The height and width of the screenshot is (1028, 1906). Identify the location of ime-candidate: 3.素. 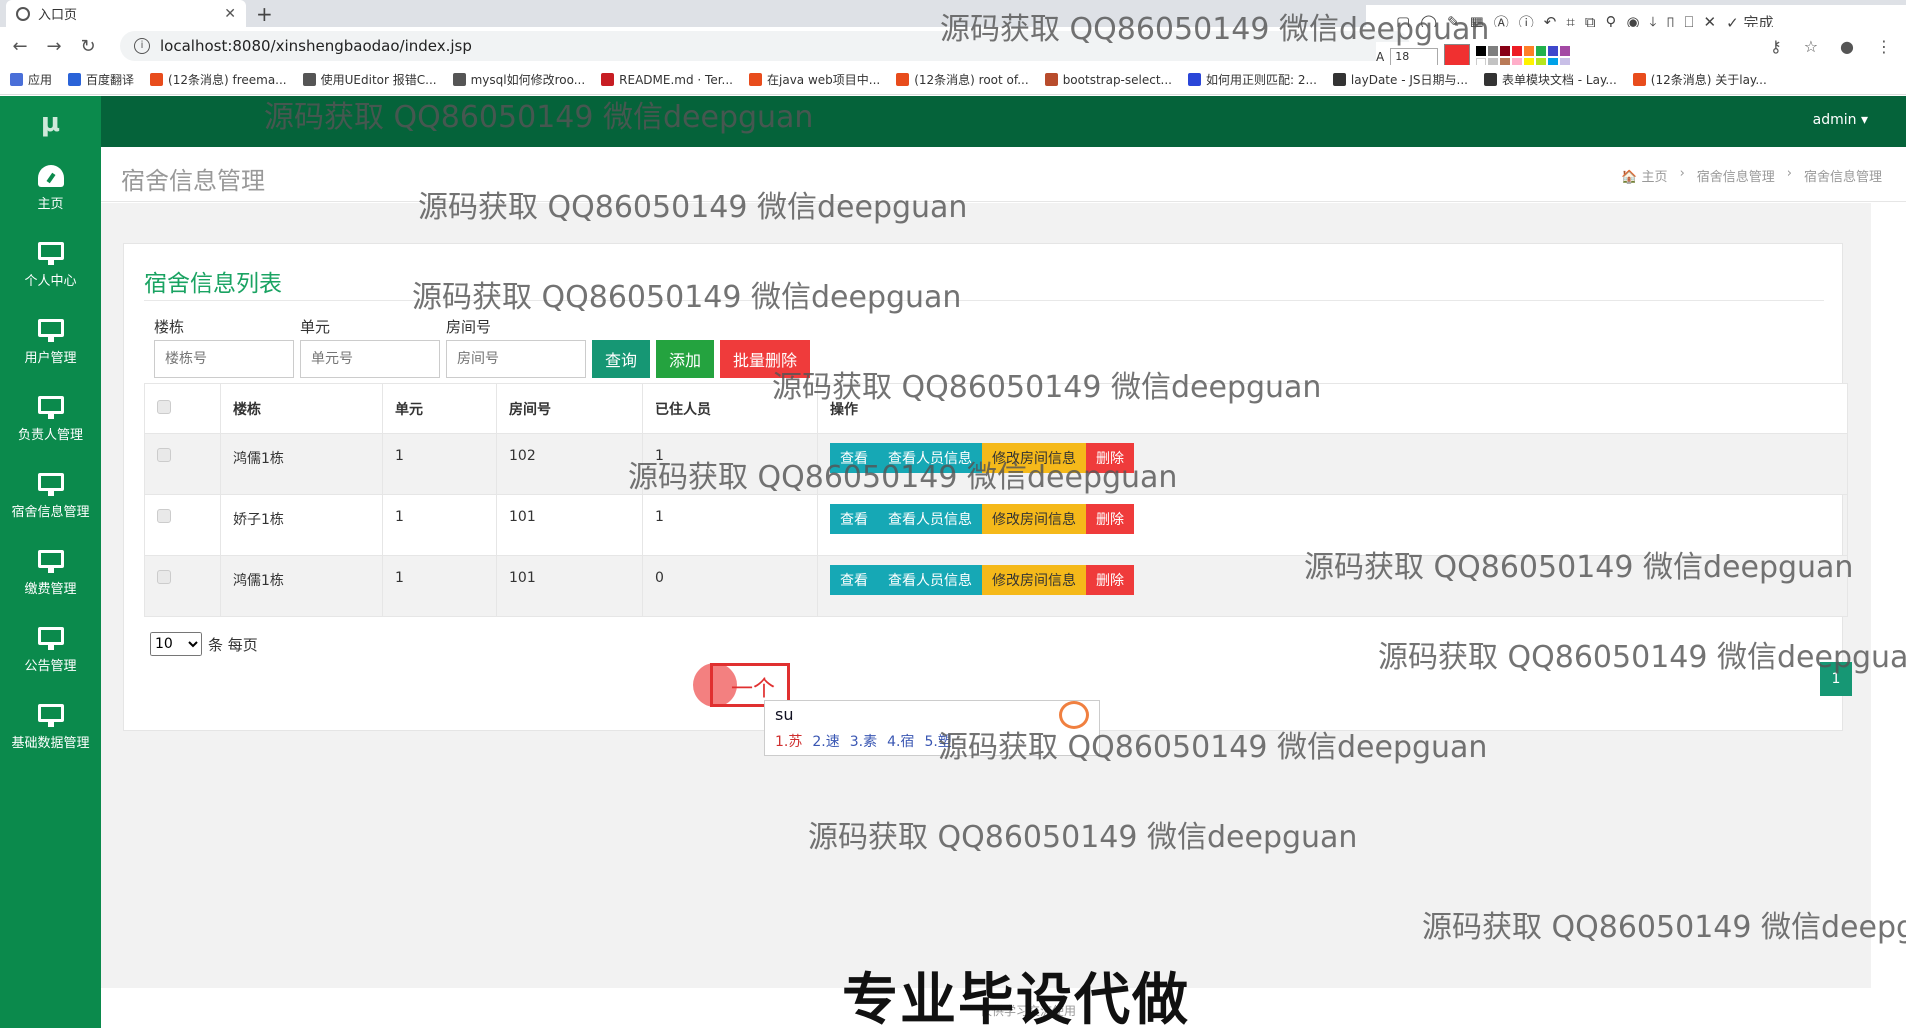
(863, 741).